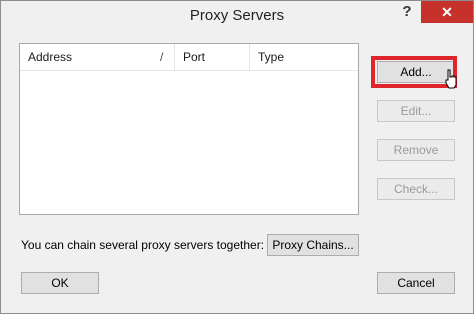 The width and height of the screenshot is (474, 314). Describe the element at coordinates (416, 283) in the screenshot. I see `cancel-button: Cancel` at that location.